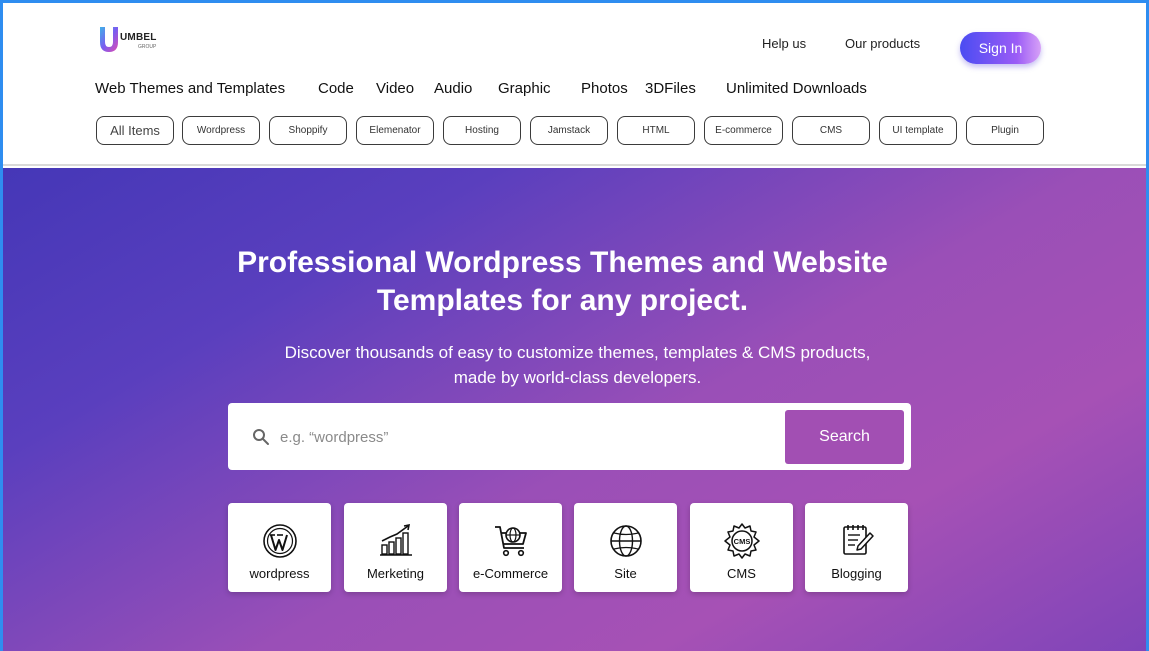  What do you see at coordinates (280, 541) in the screenshot?
I see `wordpress-icon` at bounding box center [280, 541].